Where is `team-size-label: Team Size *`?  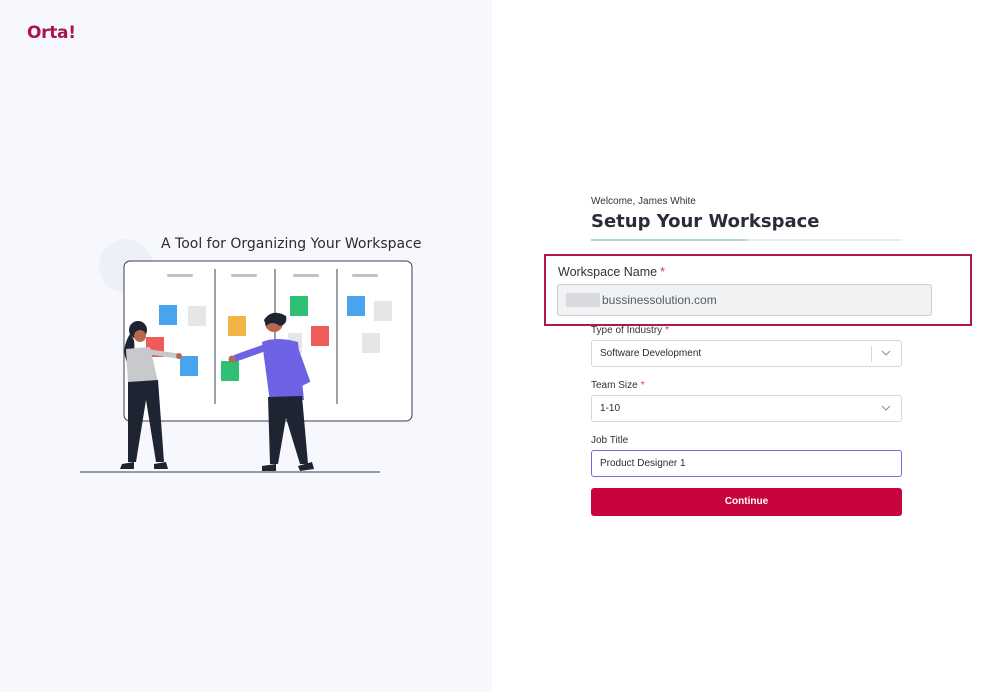
team-size-label: Team Size * is located at coordinates (618, 385).